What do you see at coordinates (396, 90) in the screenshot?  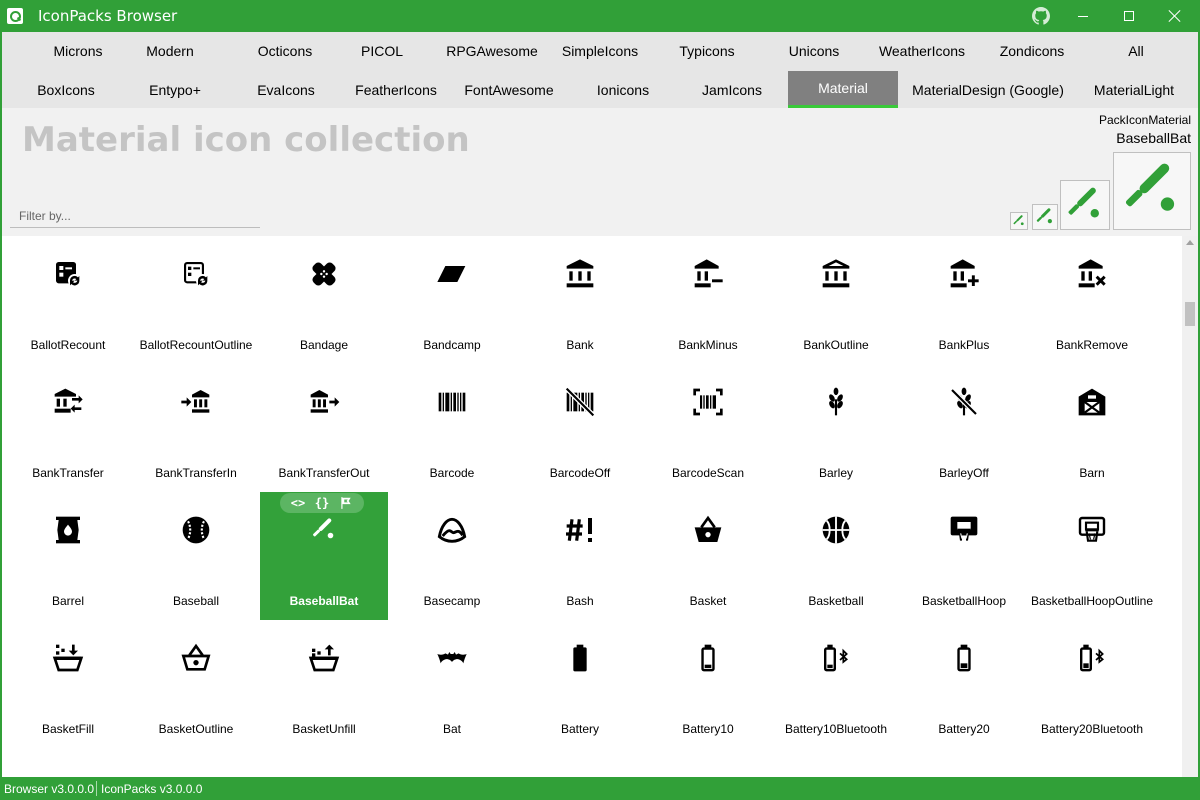 I see `tab-feathericons: FeatherIcons` at bounding box center [396, 90].